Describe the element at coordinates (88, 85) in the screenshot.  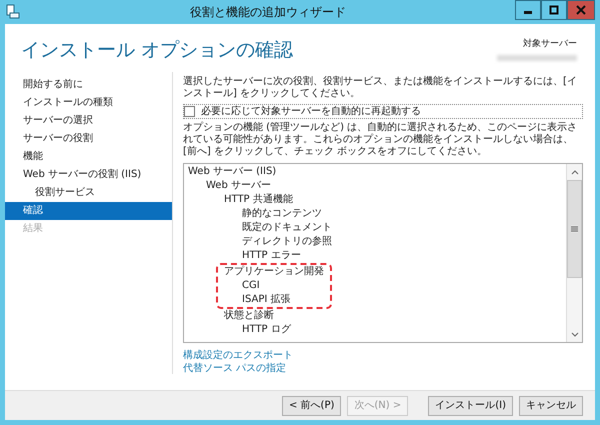
I see `sidebar-item: 開始する前に` at that location.